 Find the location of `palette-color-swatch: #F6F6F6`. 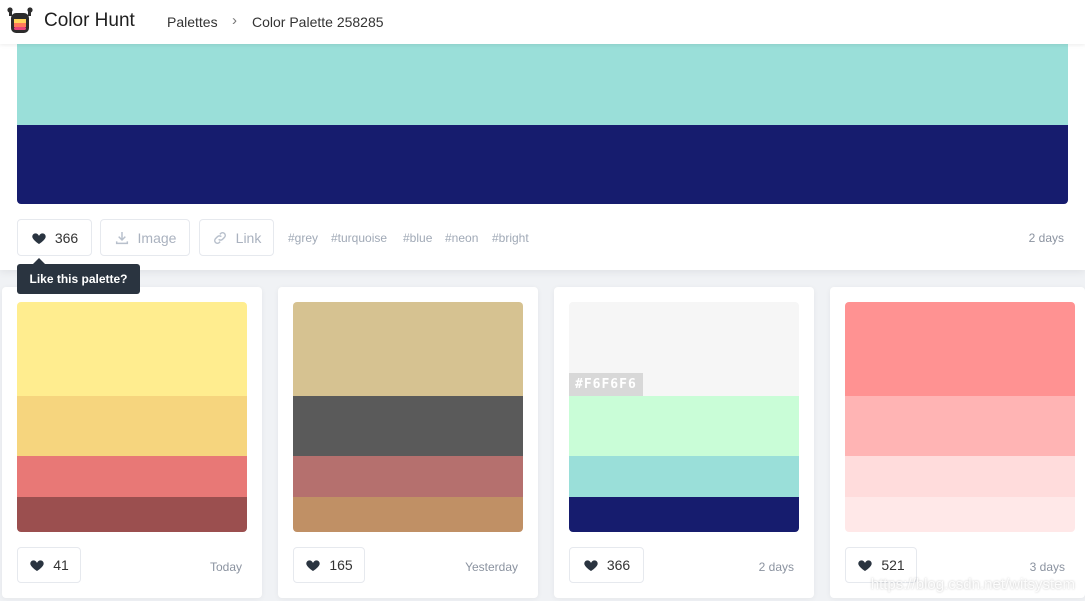

palette-color-swatch: #F6F6F6 is located at coordinates (684, 349).